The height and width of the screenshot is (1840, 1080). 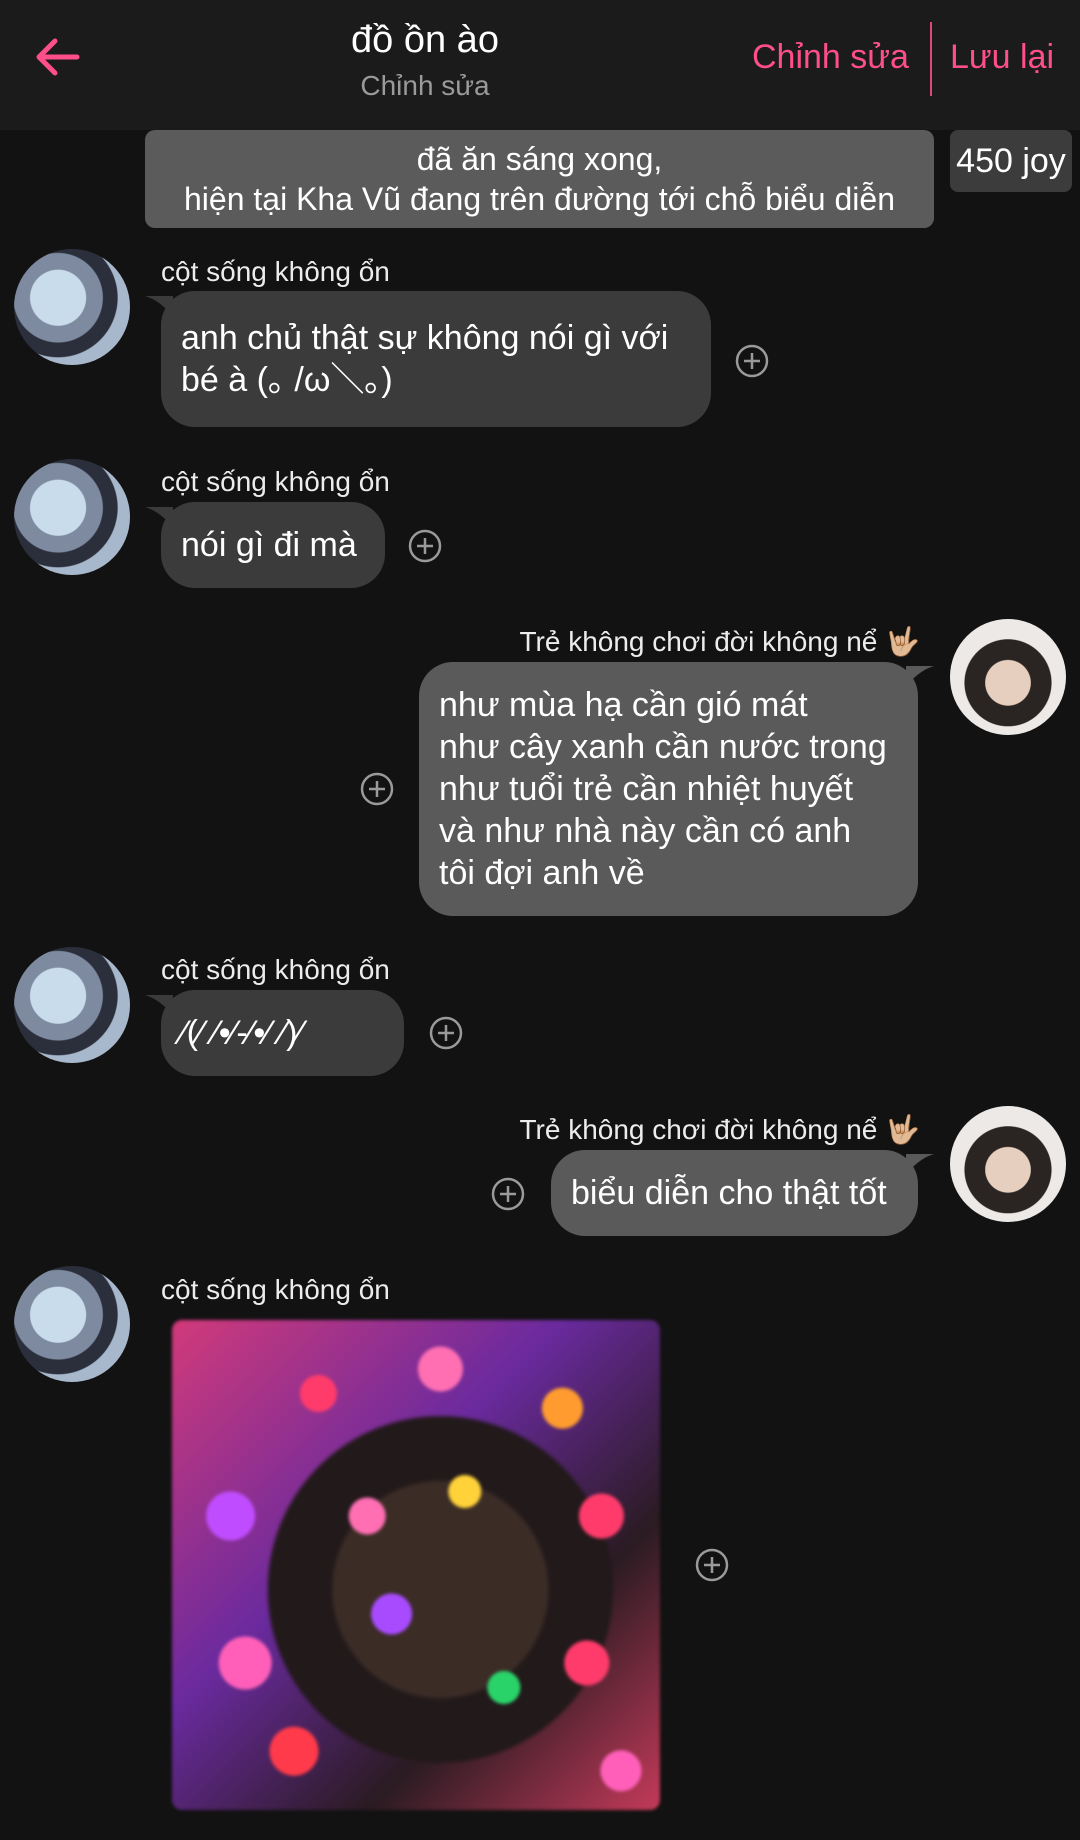 What do you see at coordinates (542, 873) in the screenshot?
I see `message-text: tôi đợi anh về` at bounding box center [542, 873].